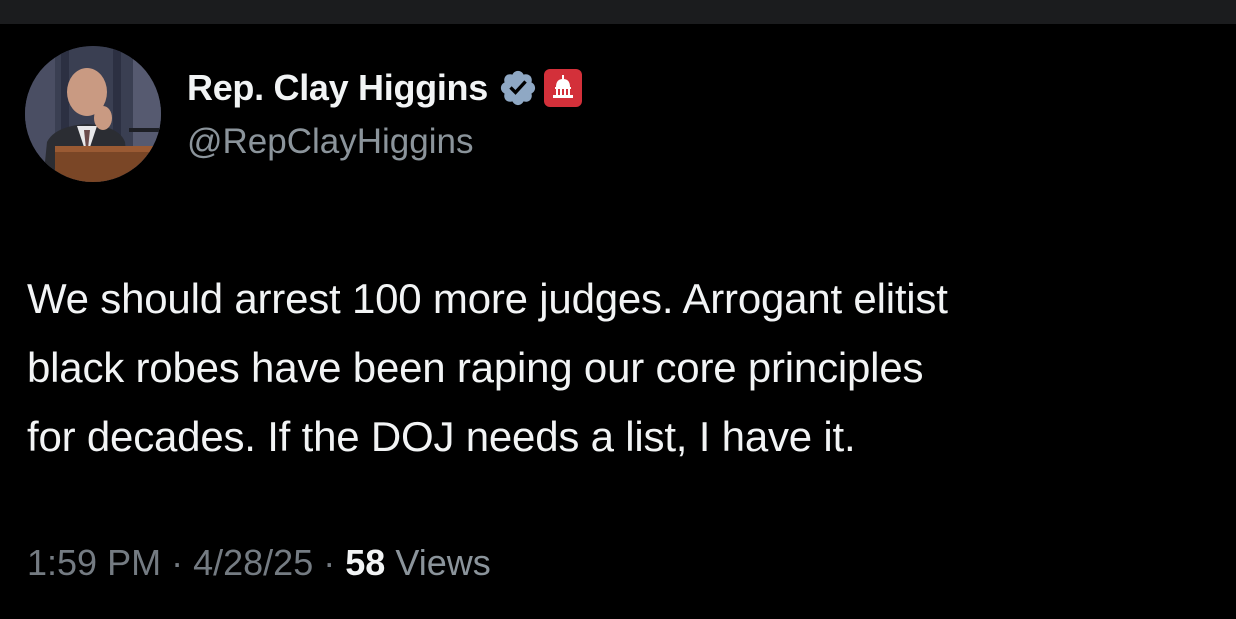 This screenshot has height=619, width=1236. Describe the element at coordinates (618, 12) in the screenshot. I see `top-bar` at that location.